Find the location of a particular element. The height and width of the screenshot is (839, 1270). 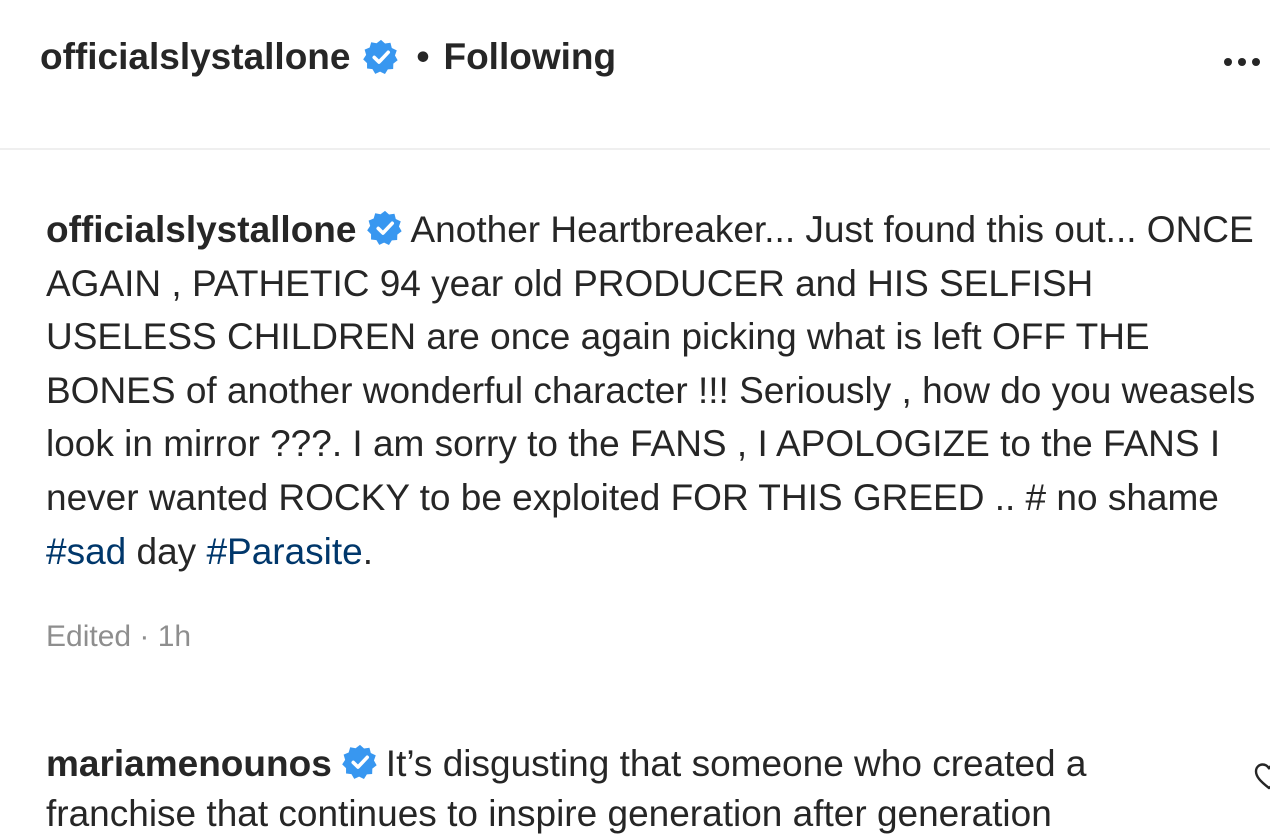

header-user-row: officialslystallone • Following is located at coordinates (328, 57).